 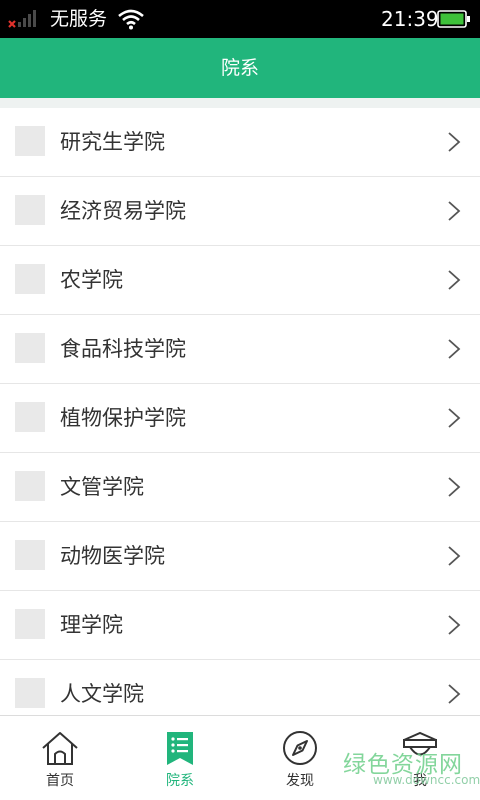 What do you see at coordinates (22, 19) in the screenshot?
I see `signal-none-icon` at bounding box center [22, 19].